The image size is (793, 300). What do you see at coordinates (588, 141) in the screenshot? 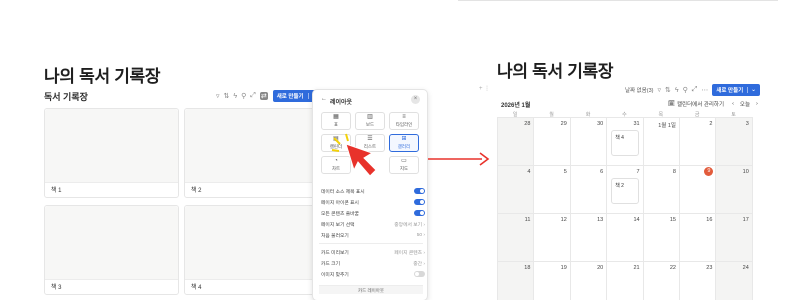
I see `calendar-day-cell: 30` at bounding box center [588, 141].